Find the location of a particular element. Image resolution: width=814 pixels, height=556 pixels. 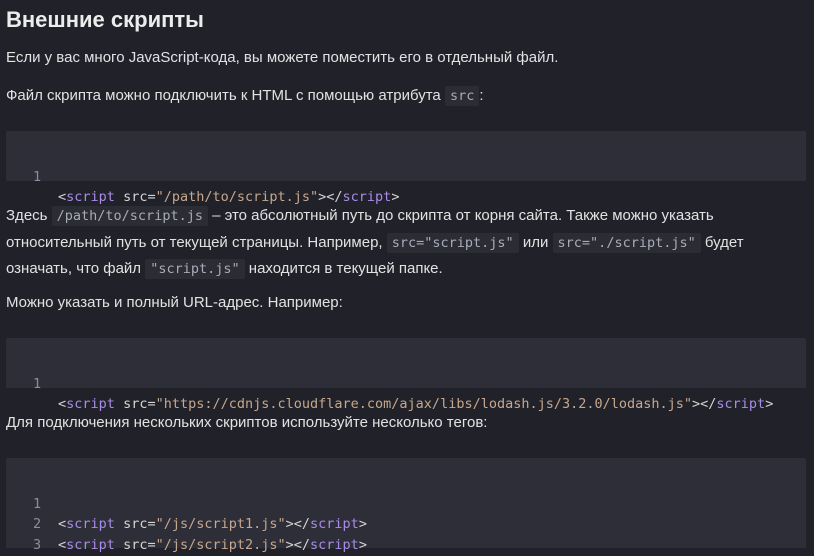

inline-code: /path/to/script.js is located at coordinates (129, 216).